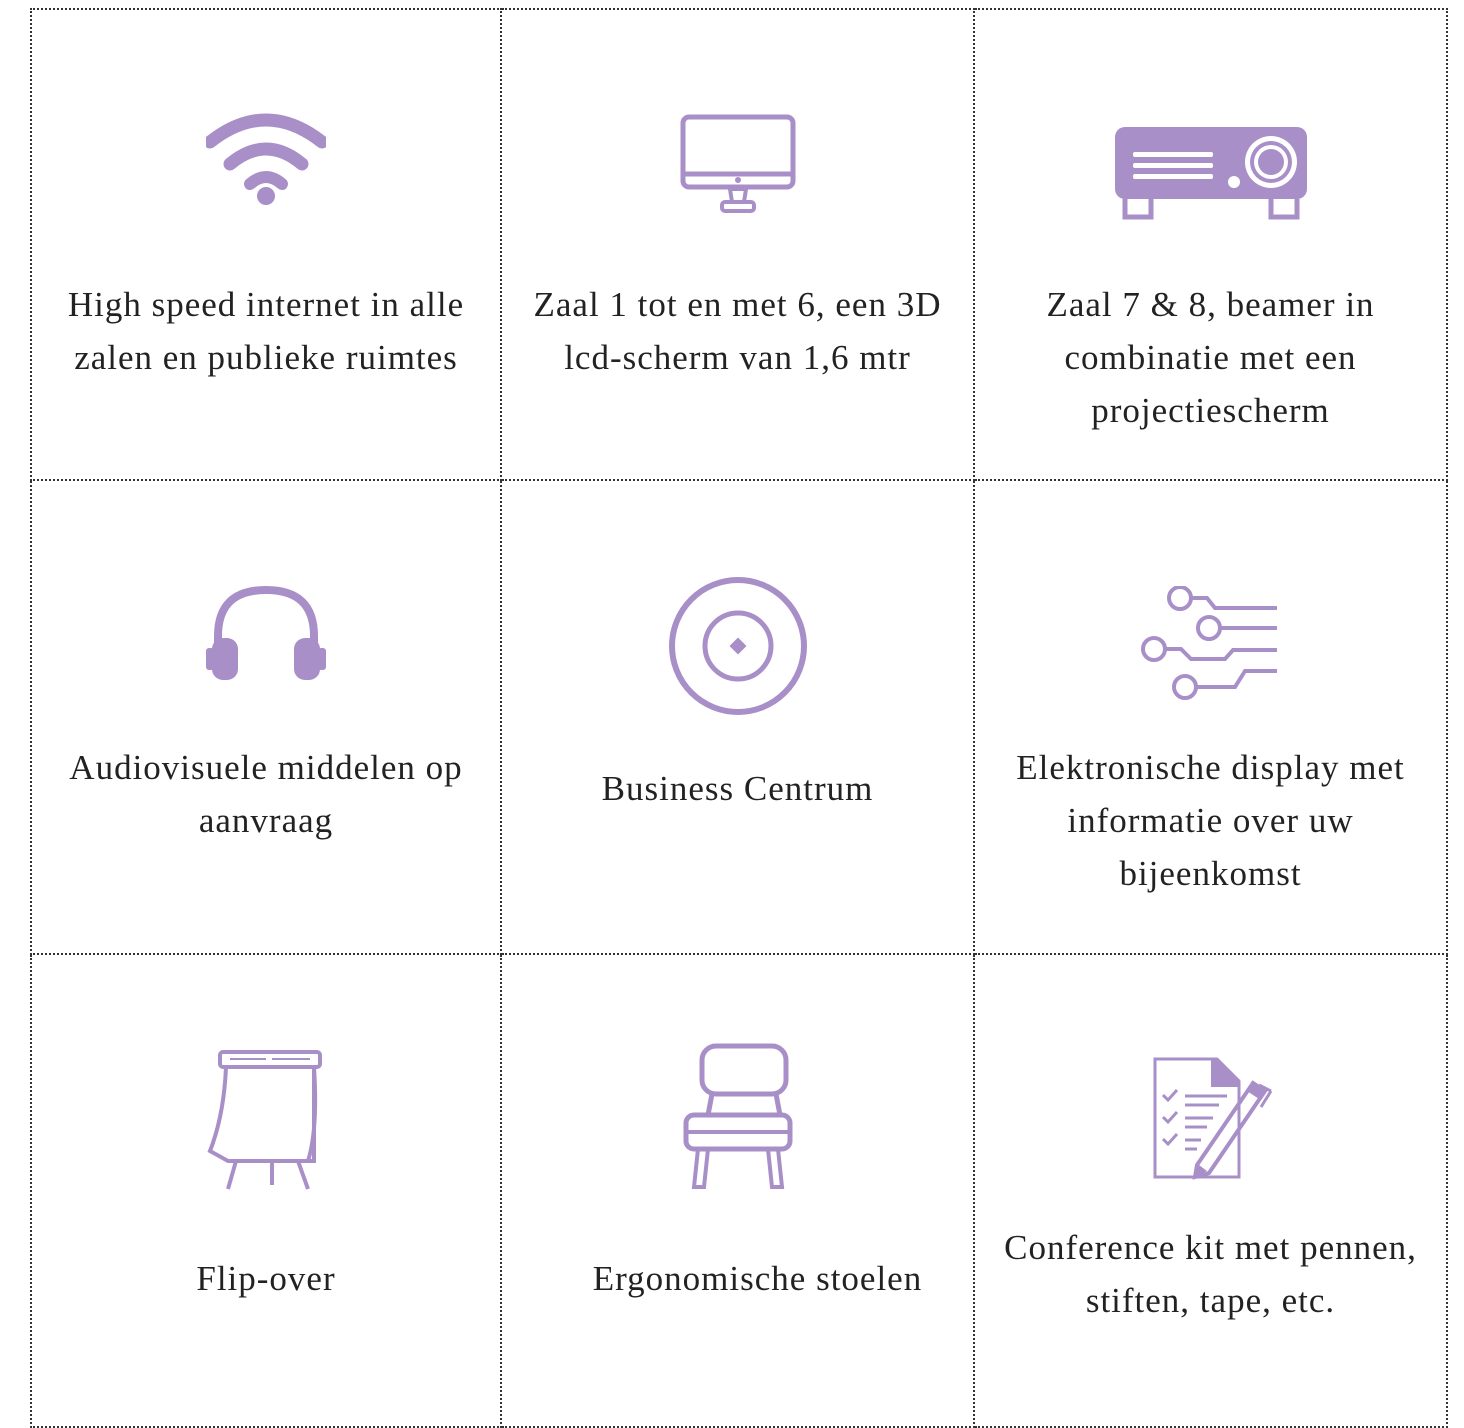 The height and width of the screenshot is (1428, 1464). I want to click on projector-icon, so click(1210, 173).